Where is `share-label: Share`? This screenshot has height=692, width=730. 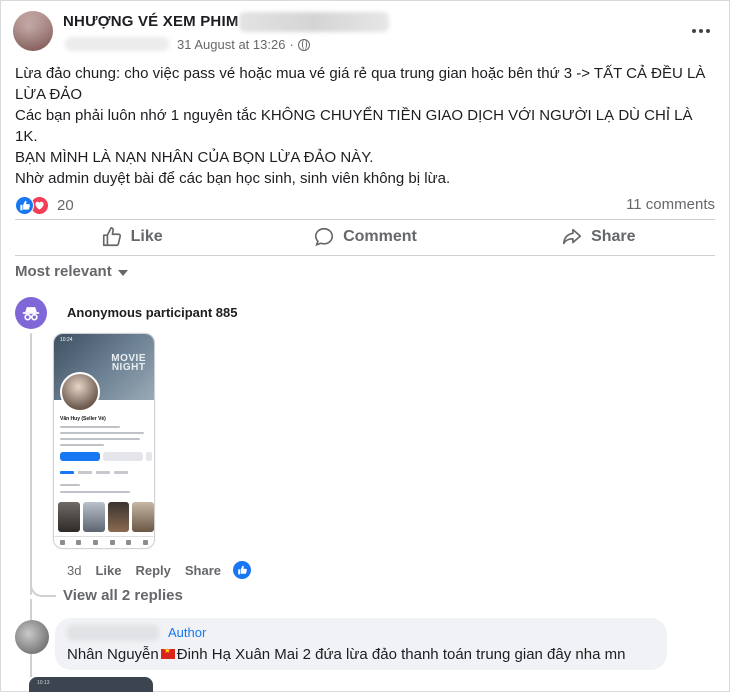
share-label: Share is located at coordinates (613, 236).